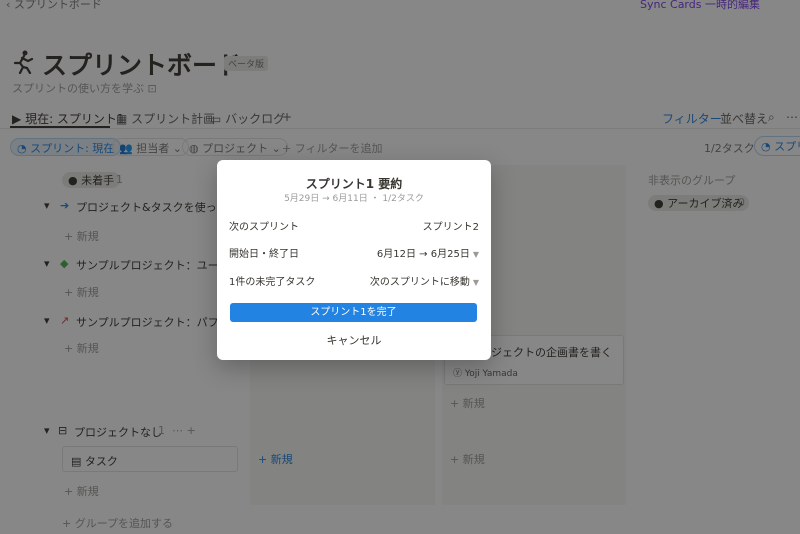  Describe the element at coordinates (354, 227) in the screenshot. I see `next-sprint-row: 次のスプリント スプリント2` at that location.